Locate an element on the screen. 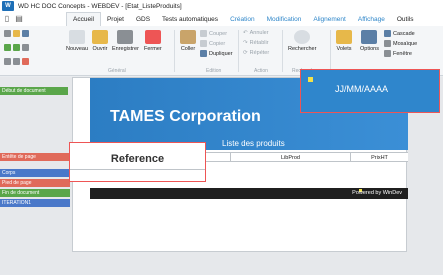  refresh-icon is located at coordinates (25, 61).